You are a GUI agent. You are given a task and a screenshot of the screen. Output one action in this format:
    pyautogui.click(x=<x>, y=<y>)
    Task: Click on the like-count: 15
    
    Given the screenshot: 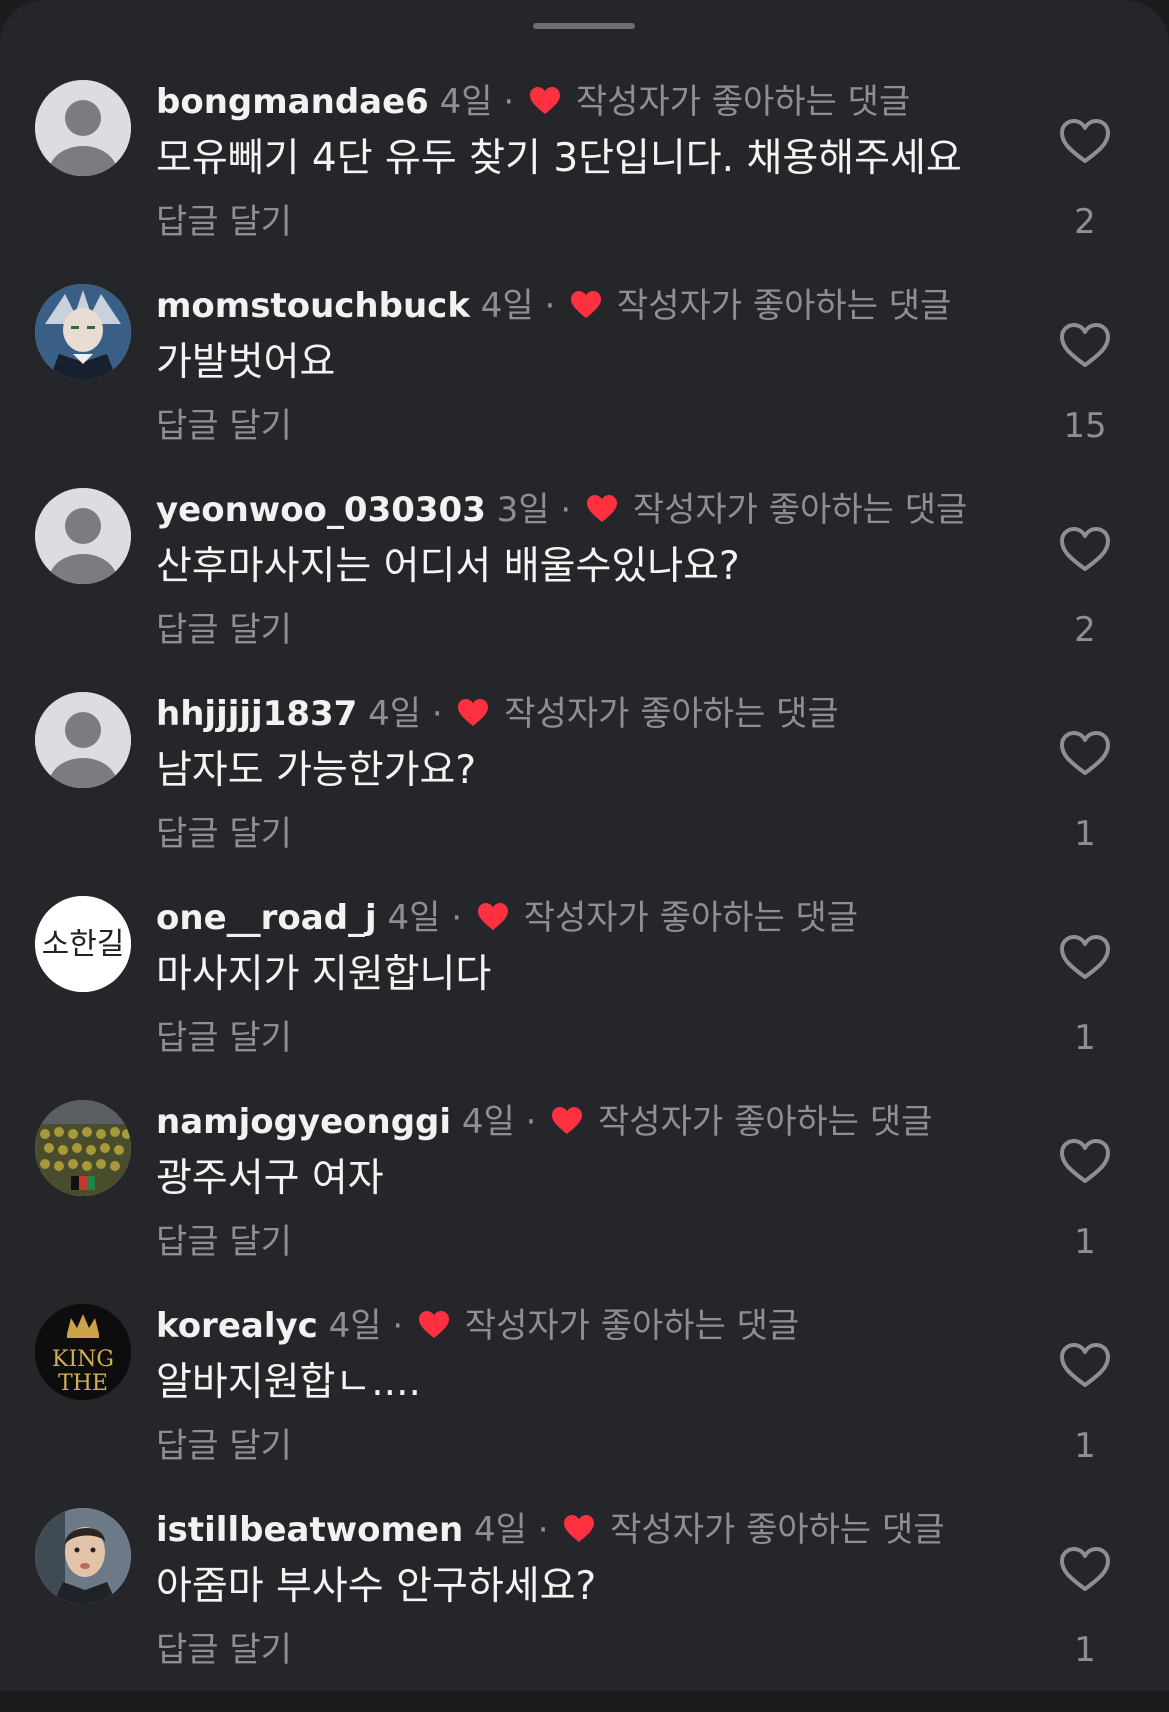 What is the action you would take?
    pyautogui.click(x=1085, y=426)
    